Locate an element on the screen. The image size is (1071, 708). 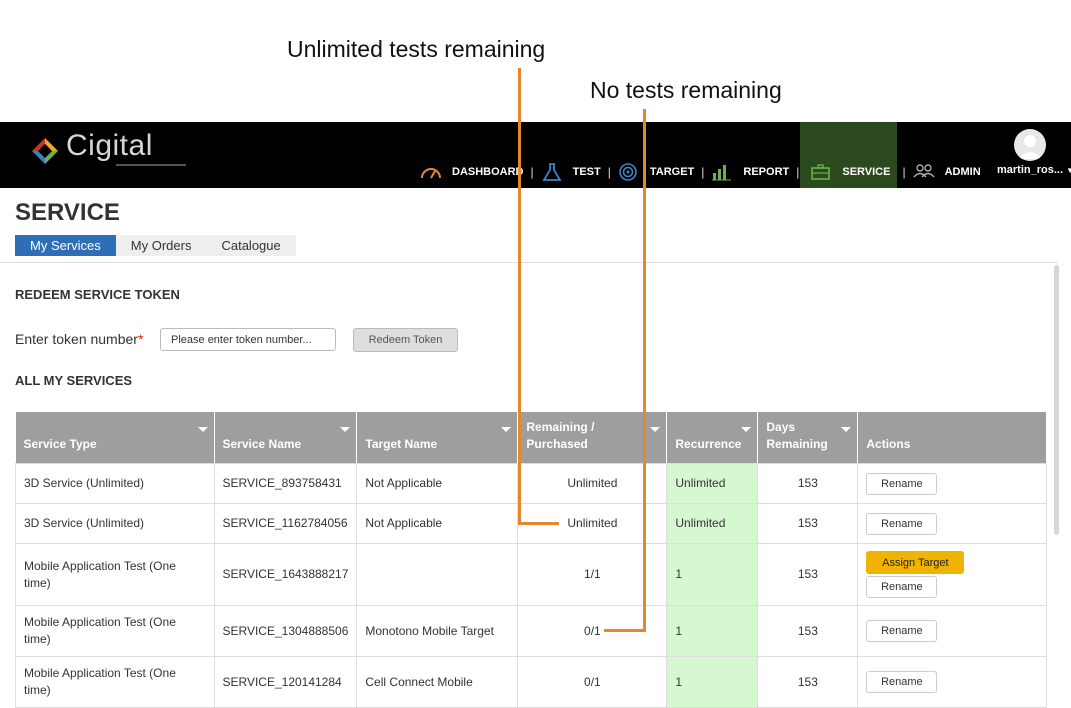
tab-my-orders: My Orders is located at coordinates (161, 245).